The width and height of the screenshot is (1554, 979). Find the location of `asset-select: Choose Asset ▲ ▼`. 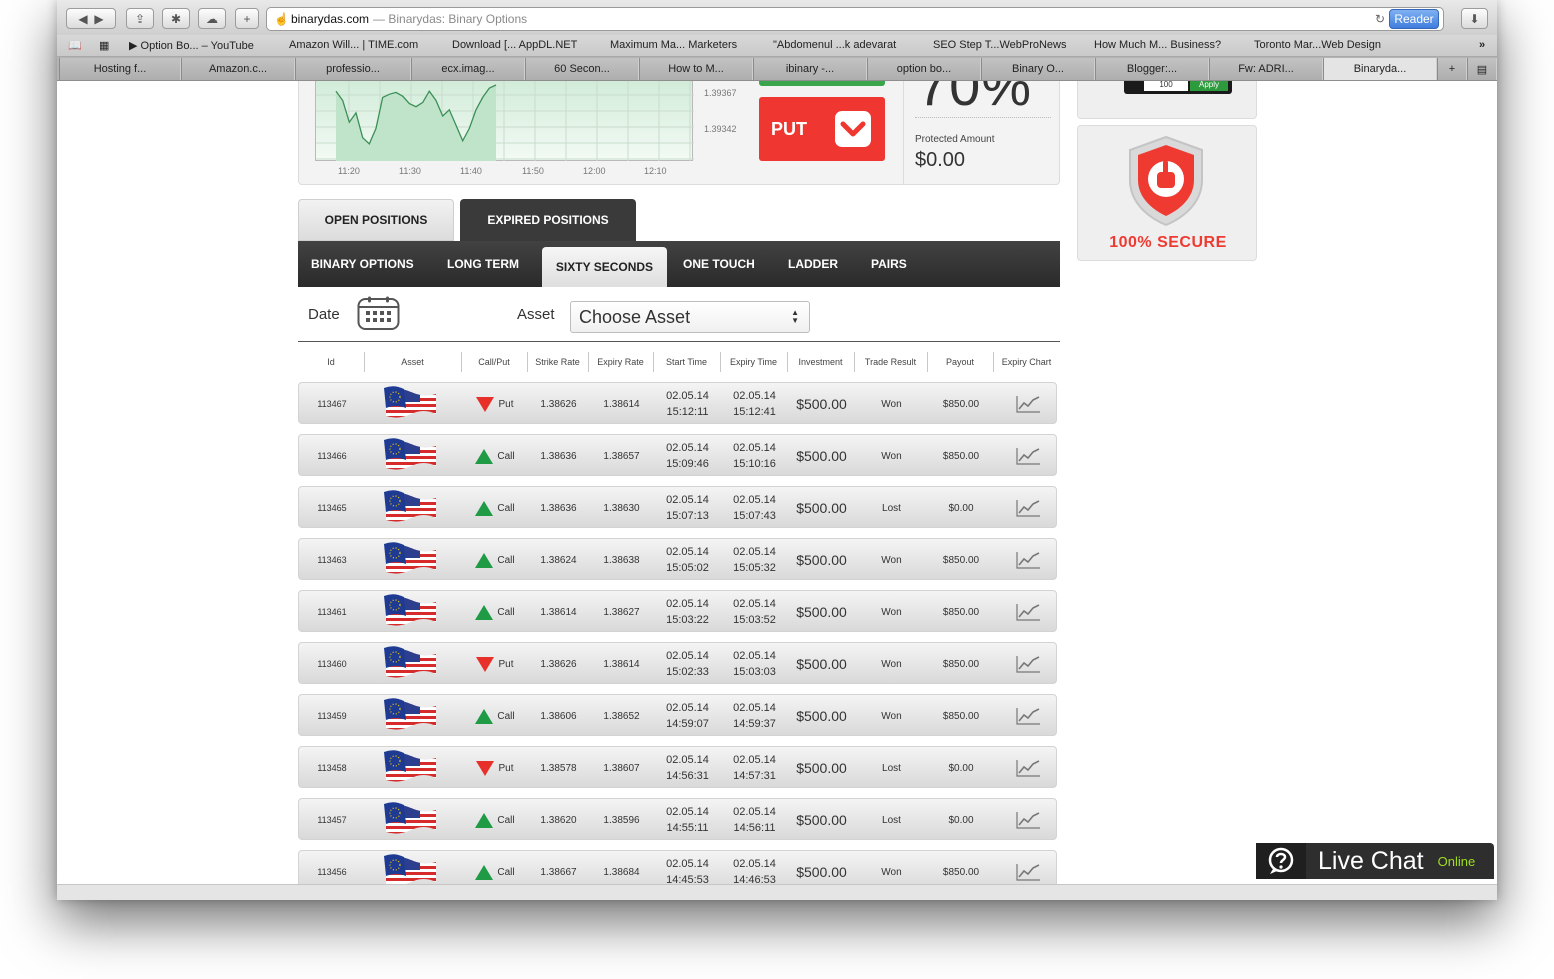

asset-select: Choose Asset ▲ ▼ is located at coordinates (690, 317).